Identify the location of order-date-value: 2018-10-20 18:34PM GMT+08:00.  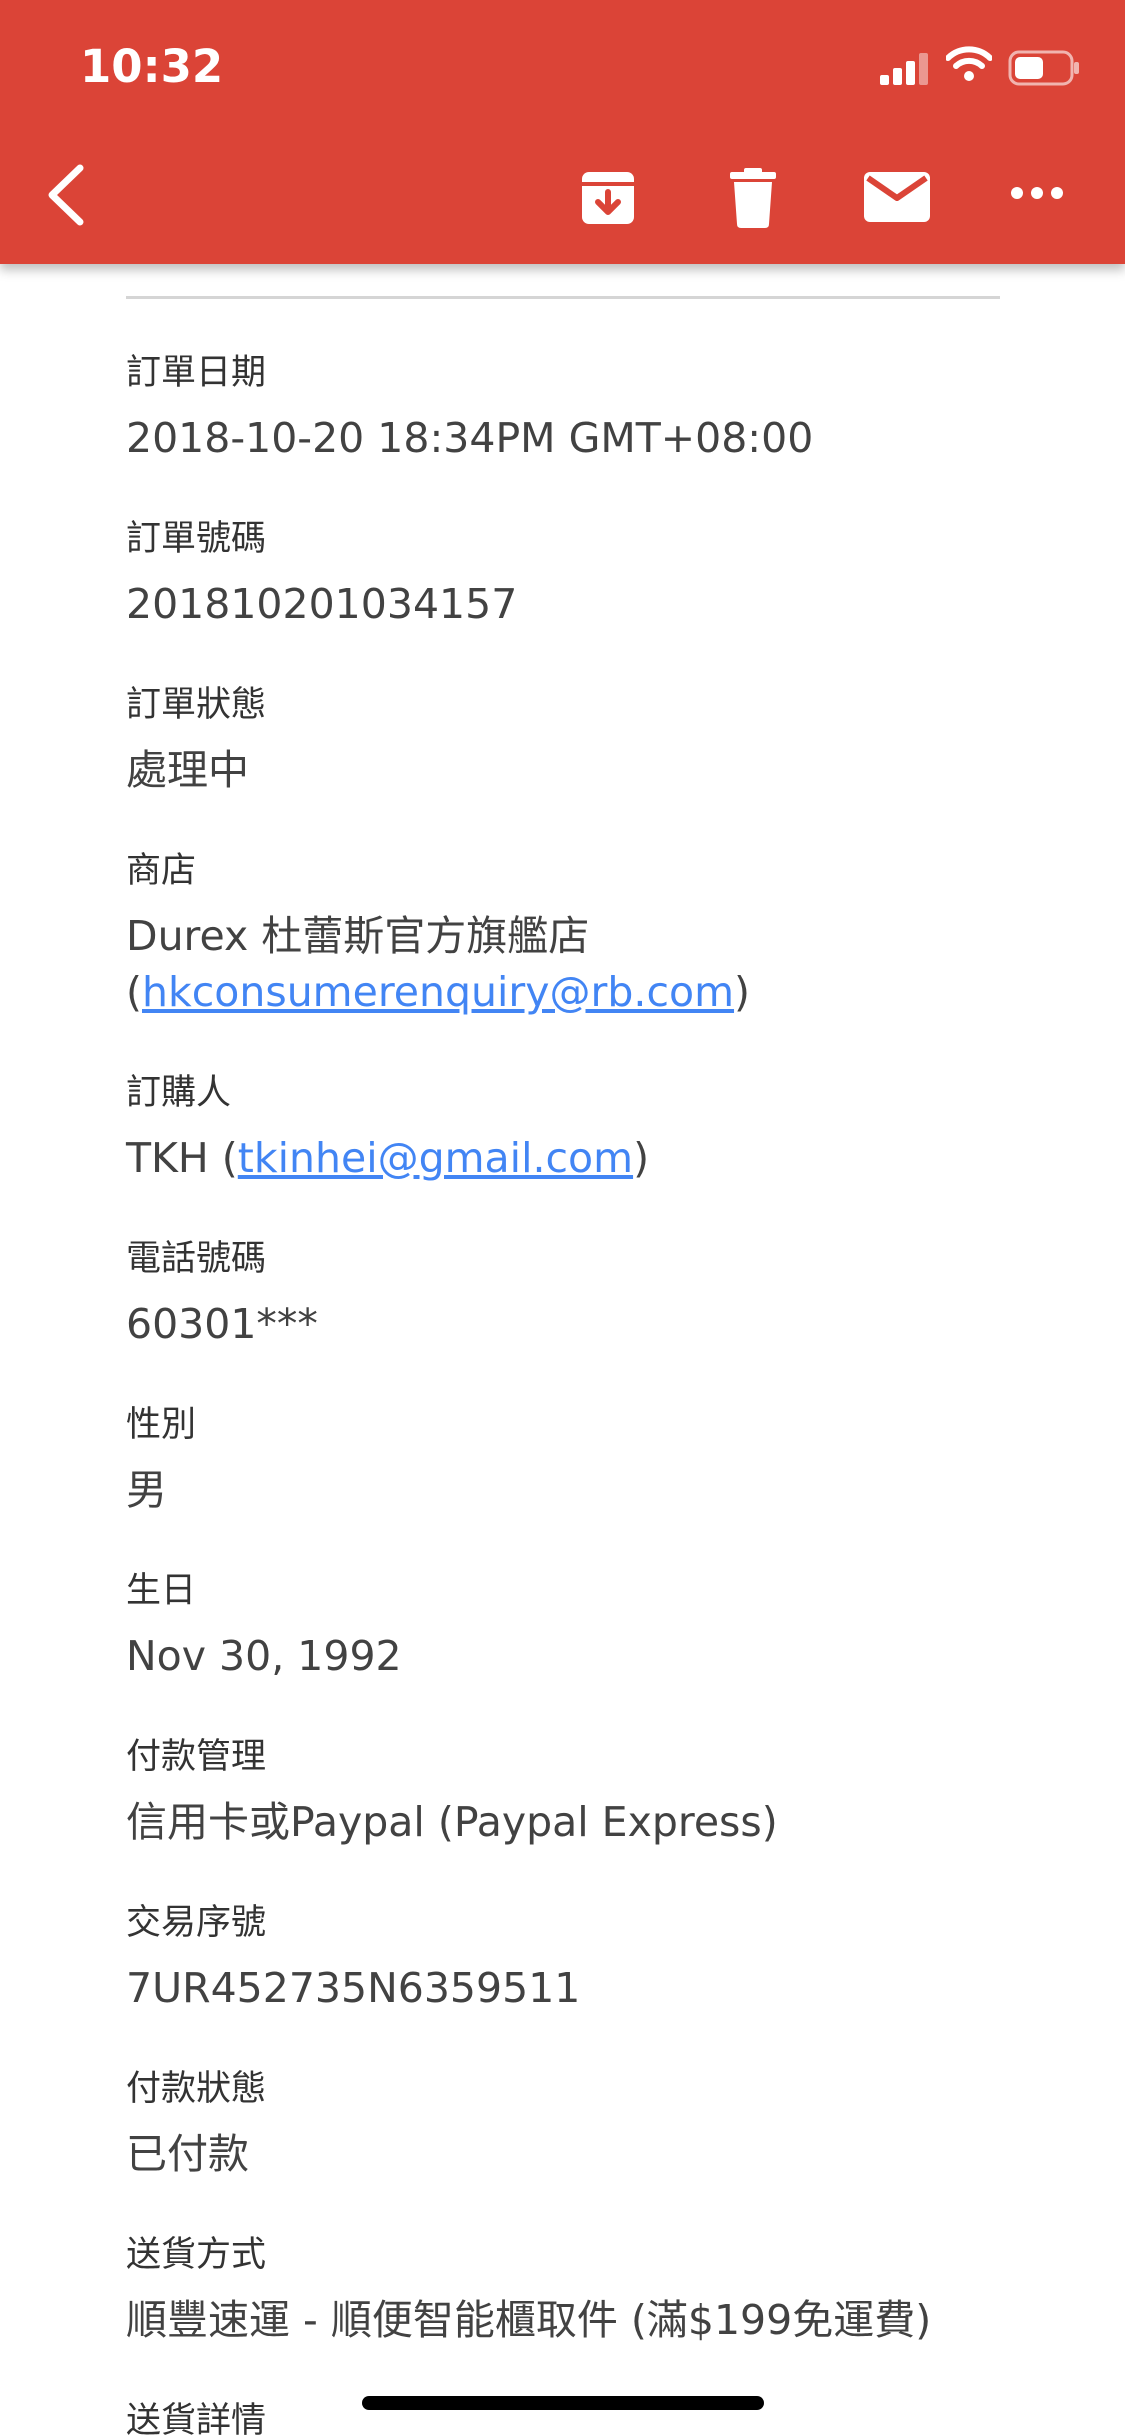
(470, 438).